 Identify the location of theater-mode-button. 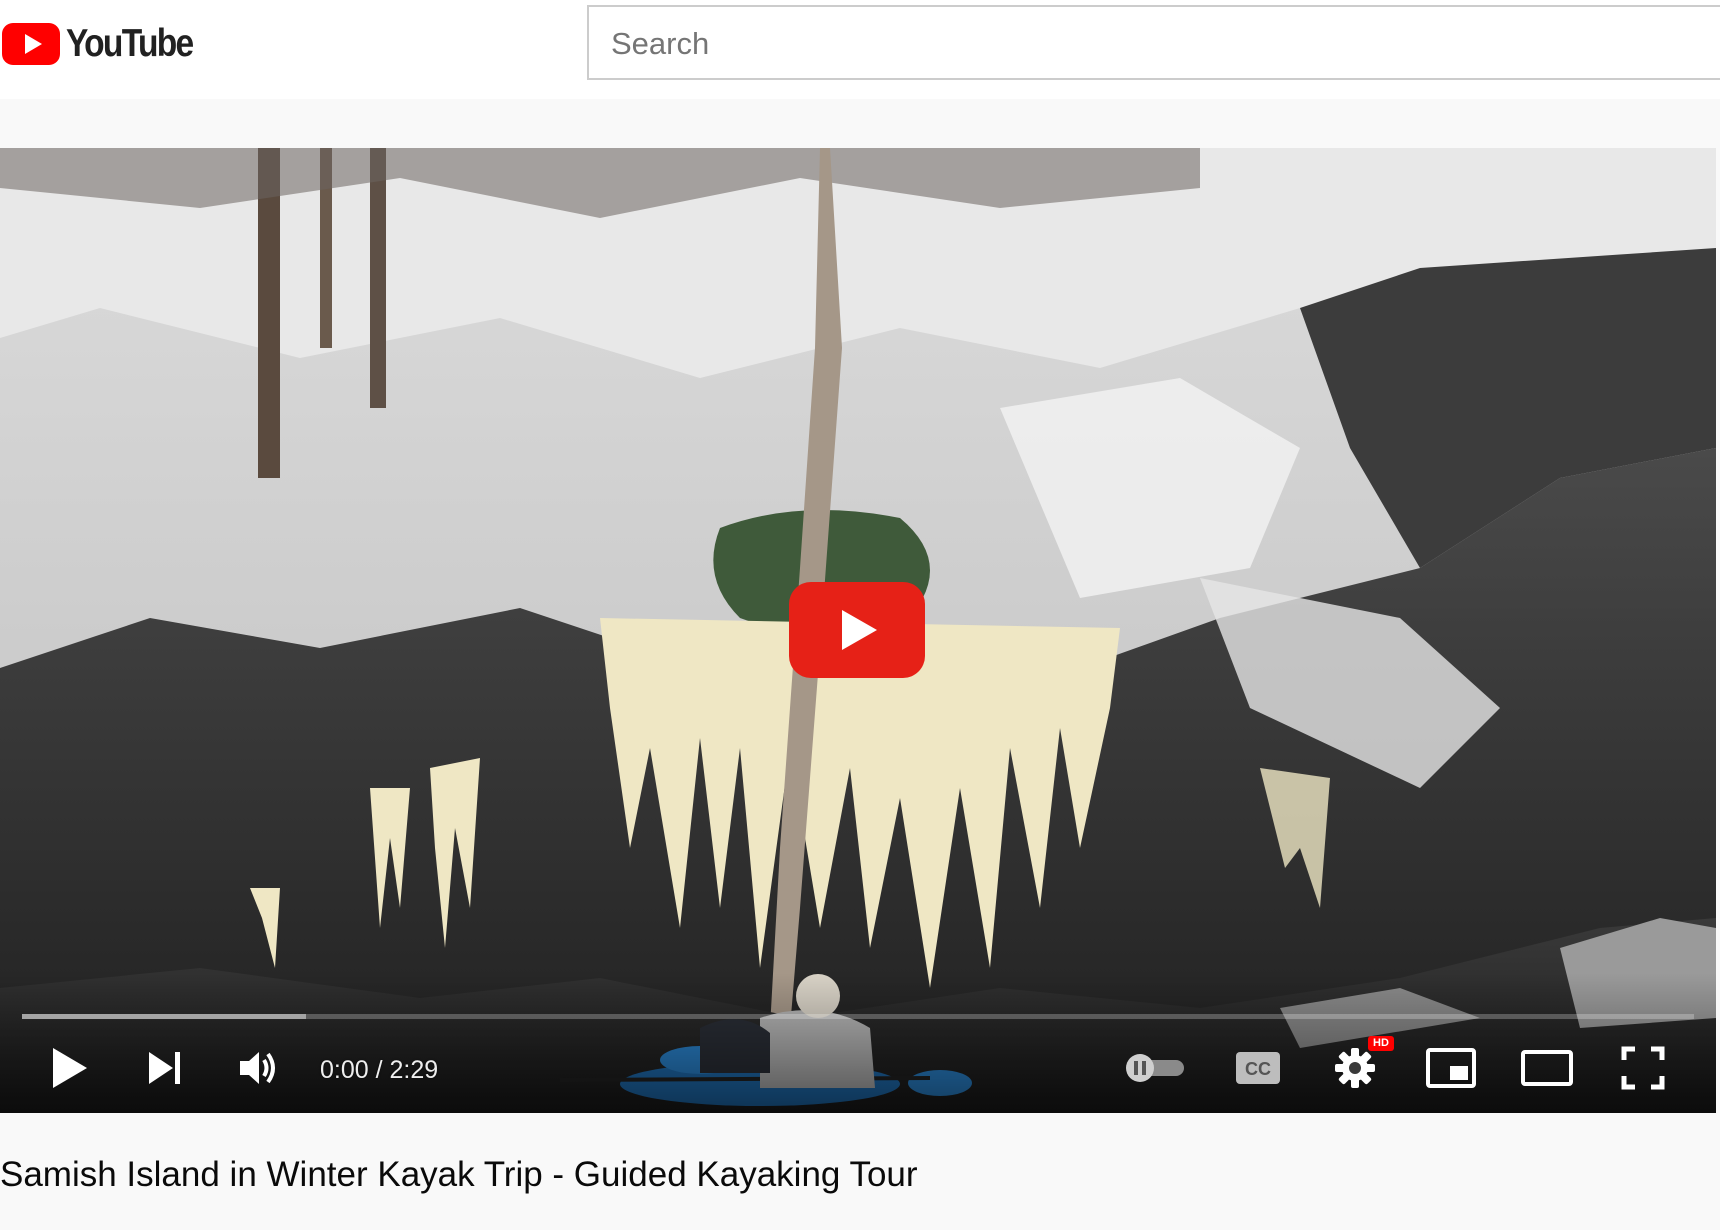
(1547, 1068).